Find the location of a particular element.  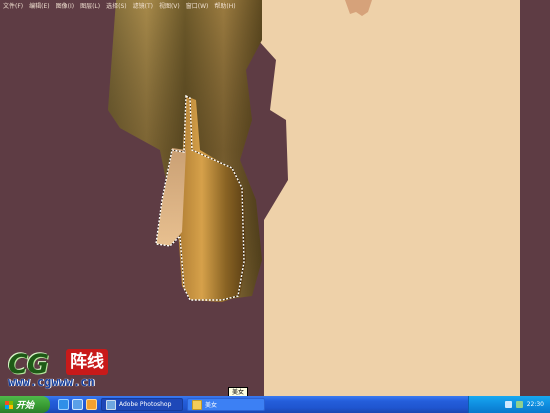

menu-window: 窗口(W) is located at coordinates (197, 5).